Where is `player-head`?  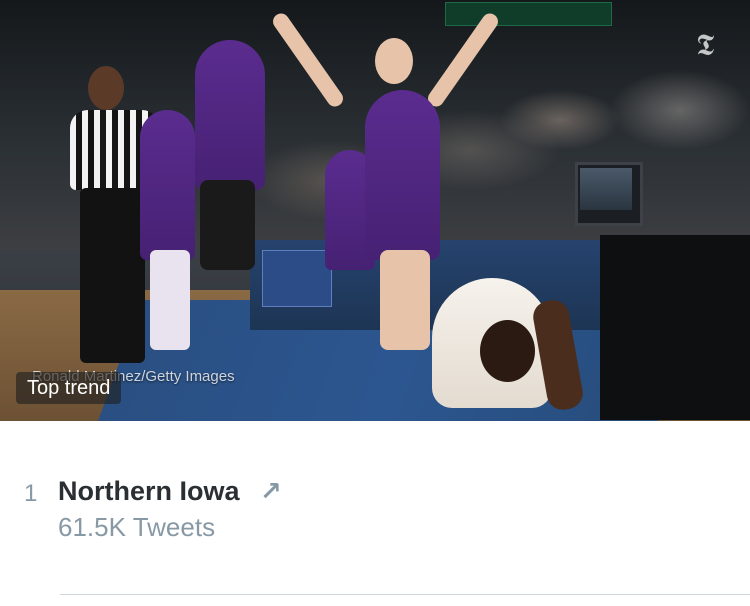
player-head is located at coordinates (394, 61).